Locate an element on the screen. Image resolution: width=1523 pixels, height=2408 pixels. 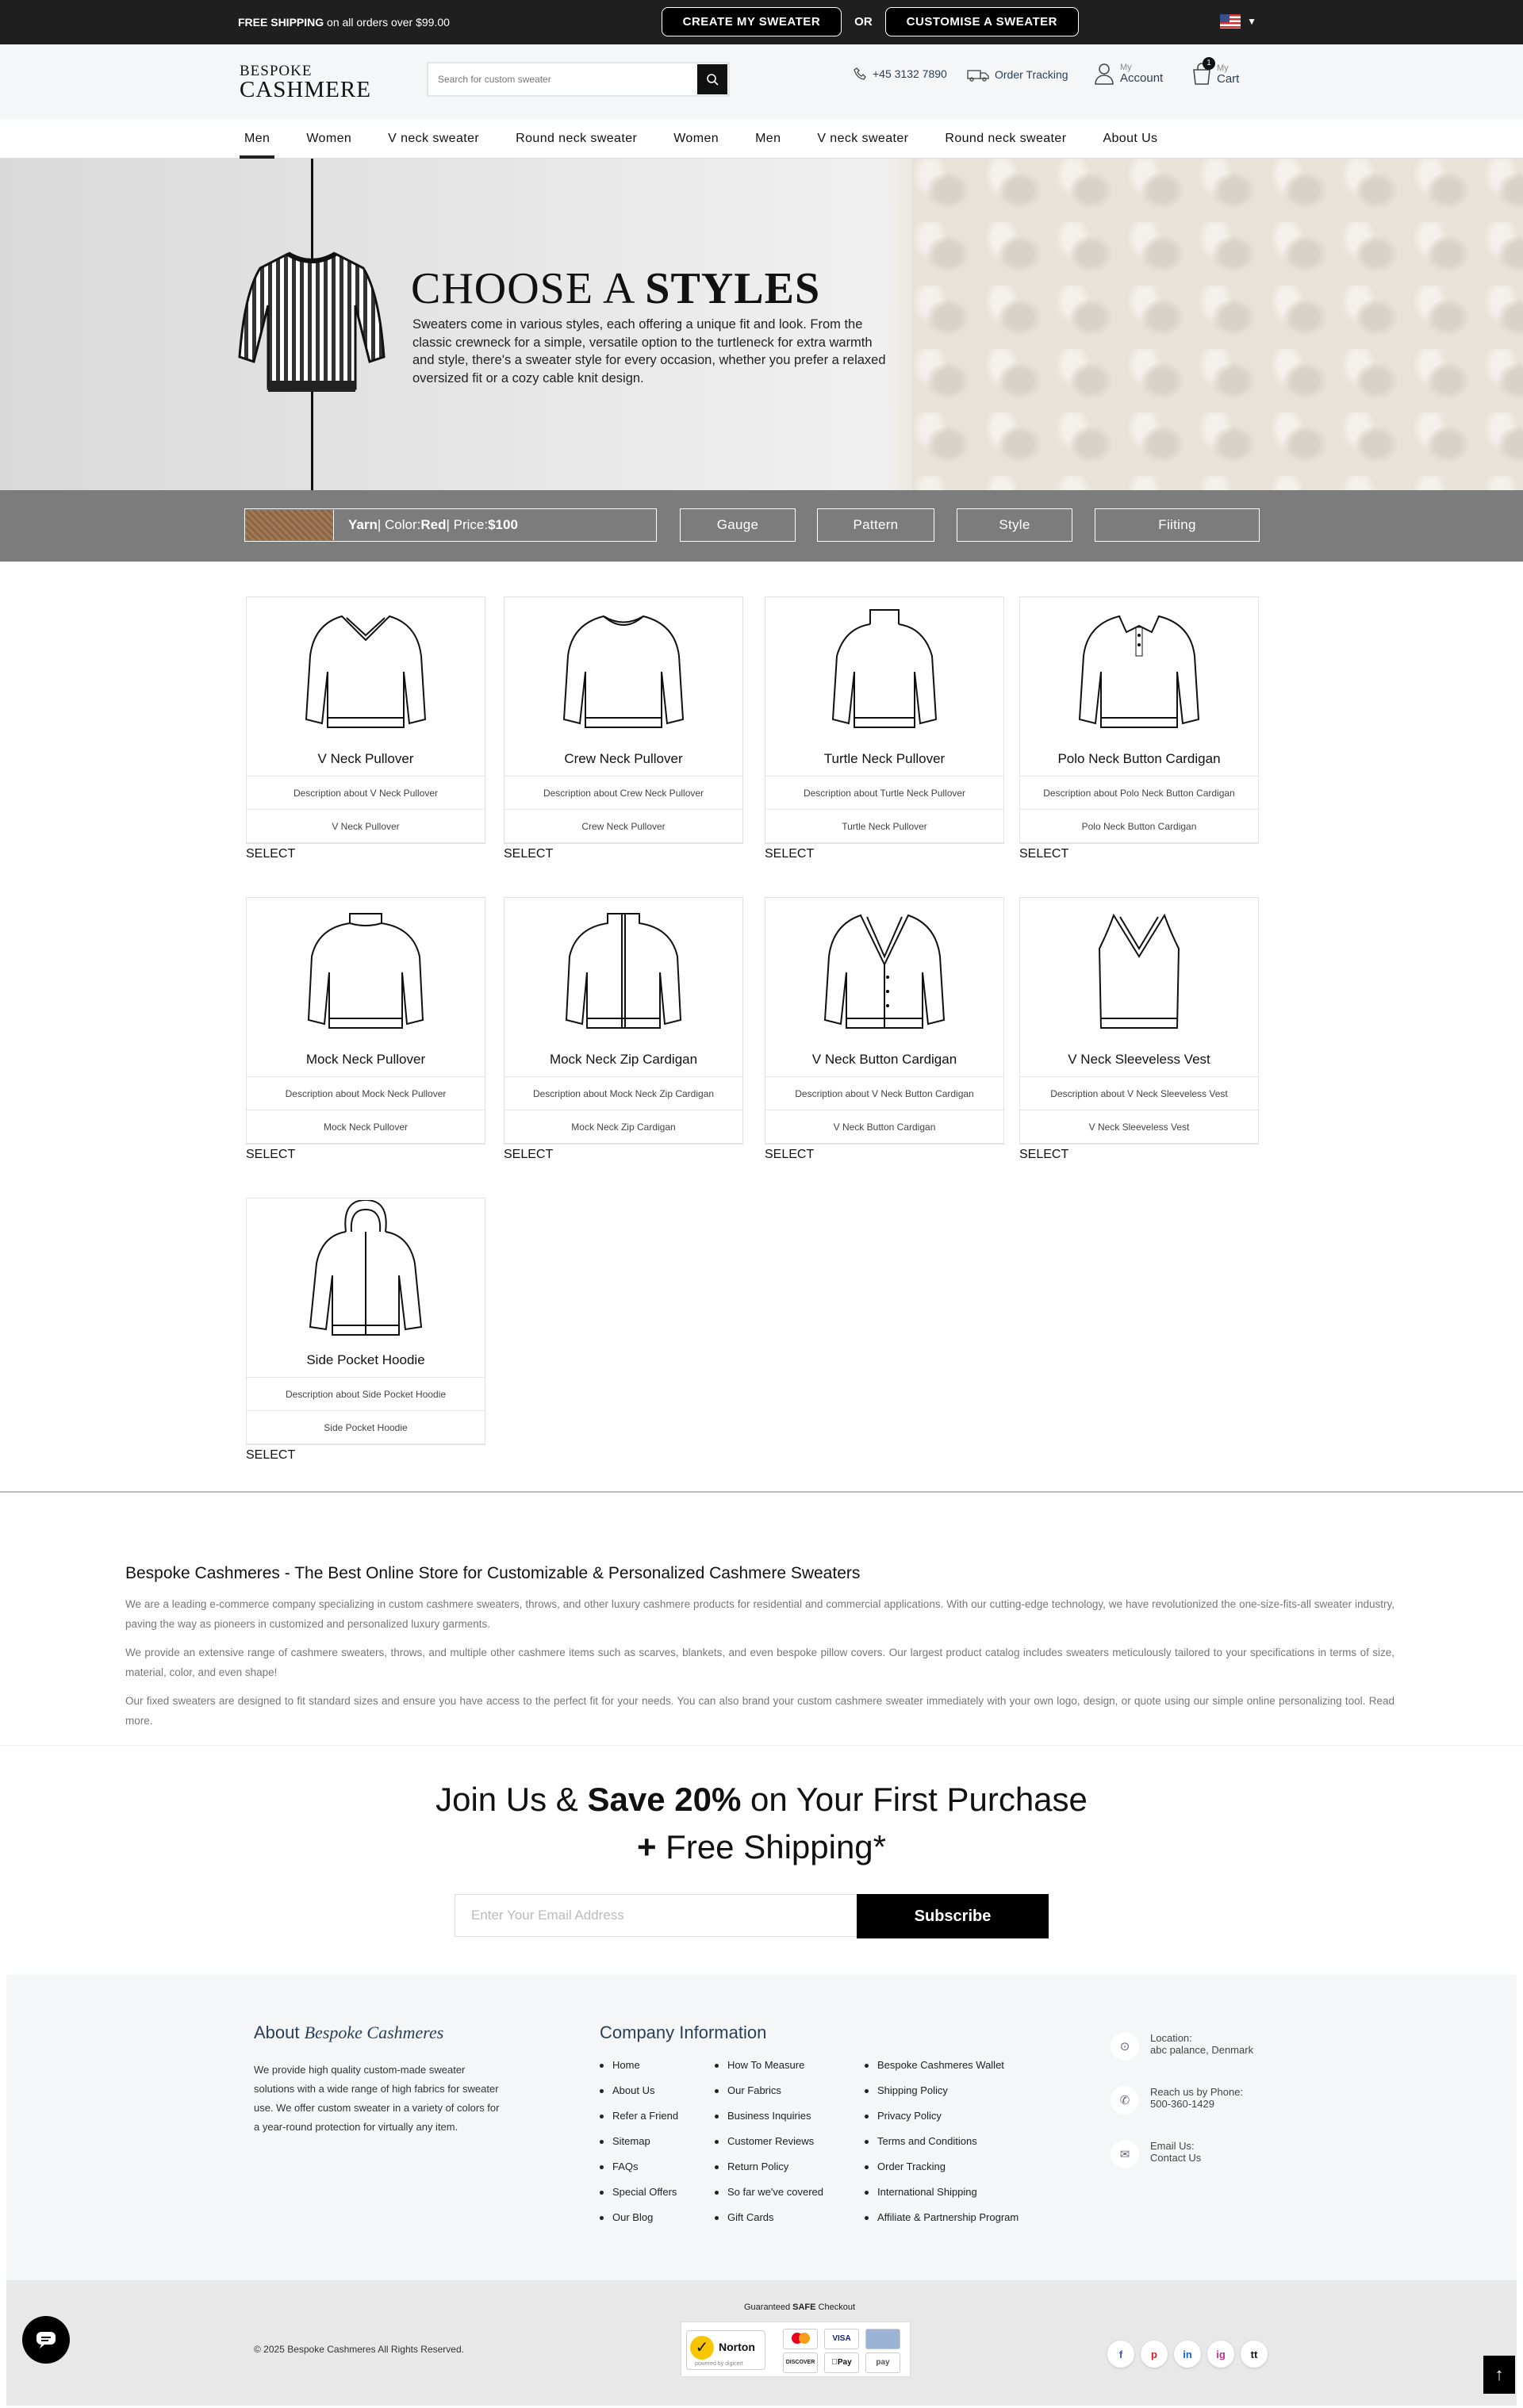
search-icon is located at coordinates (713, 80).